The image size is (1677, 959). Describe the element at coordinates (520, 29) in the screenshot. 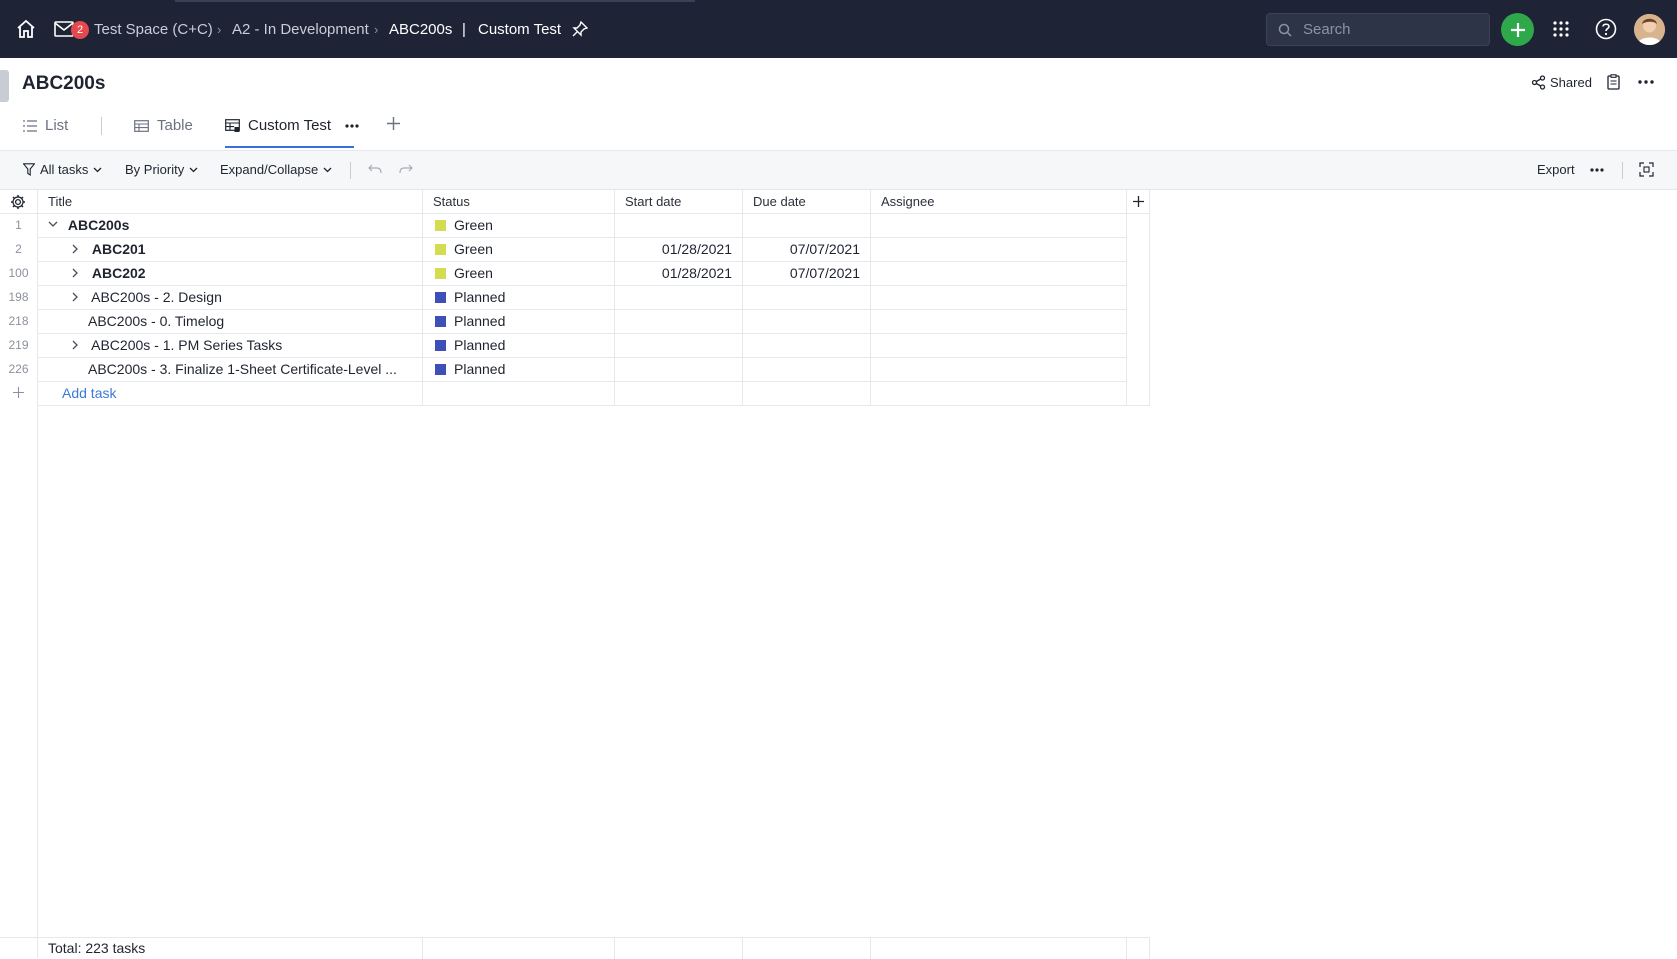

I see `breadcrumb-current-view: Custom Test` at that location.